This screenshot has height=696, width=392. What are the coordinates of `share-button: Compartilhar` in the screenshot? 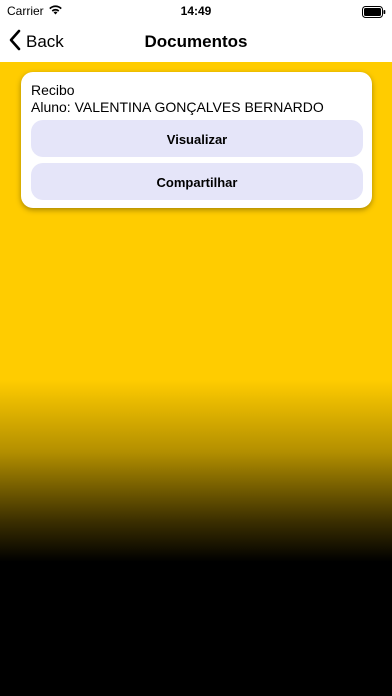 It's located at (197, 181).